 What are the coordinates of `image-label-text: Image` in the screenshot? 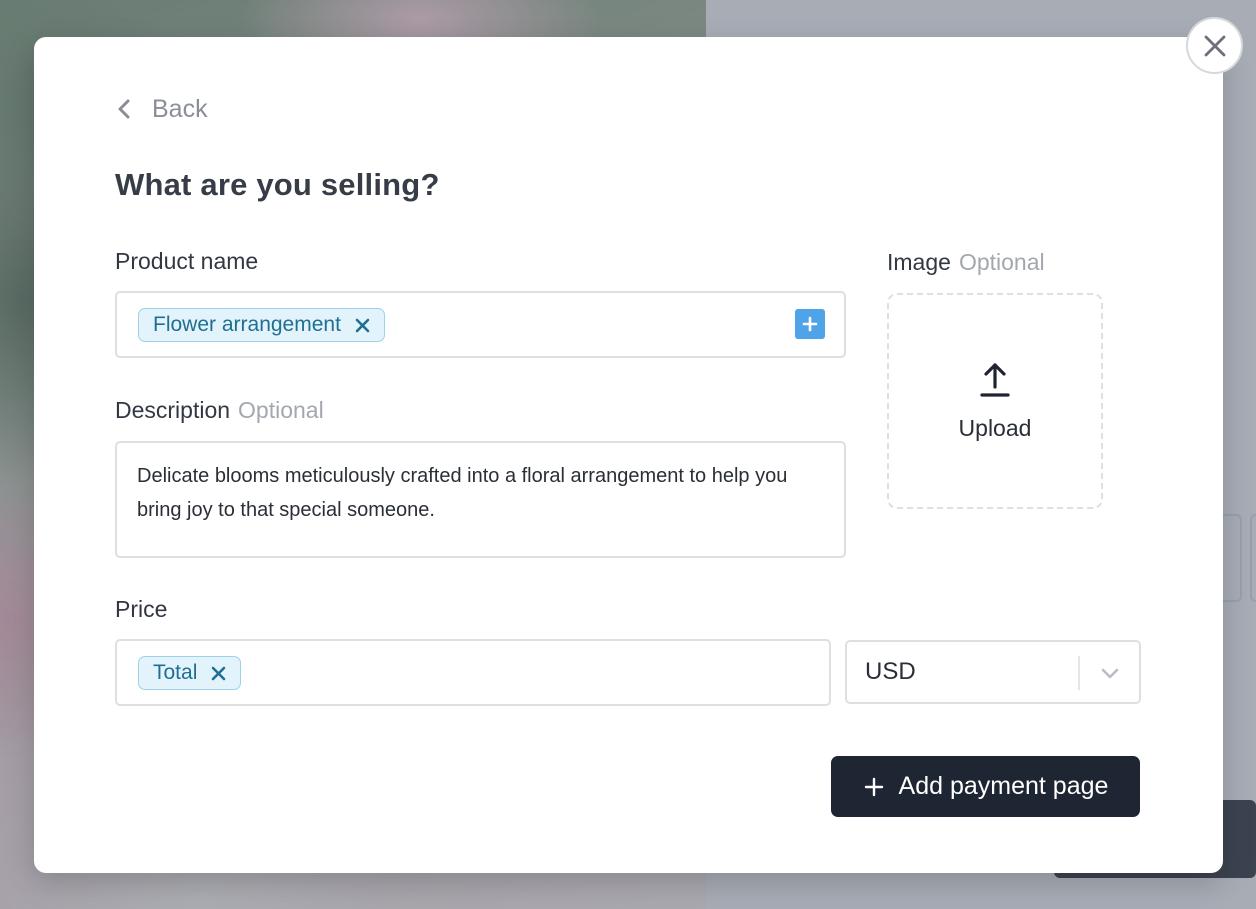 It's located at (919, 262).